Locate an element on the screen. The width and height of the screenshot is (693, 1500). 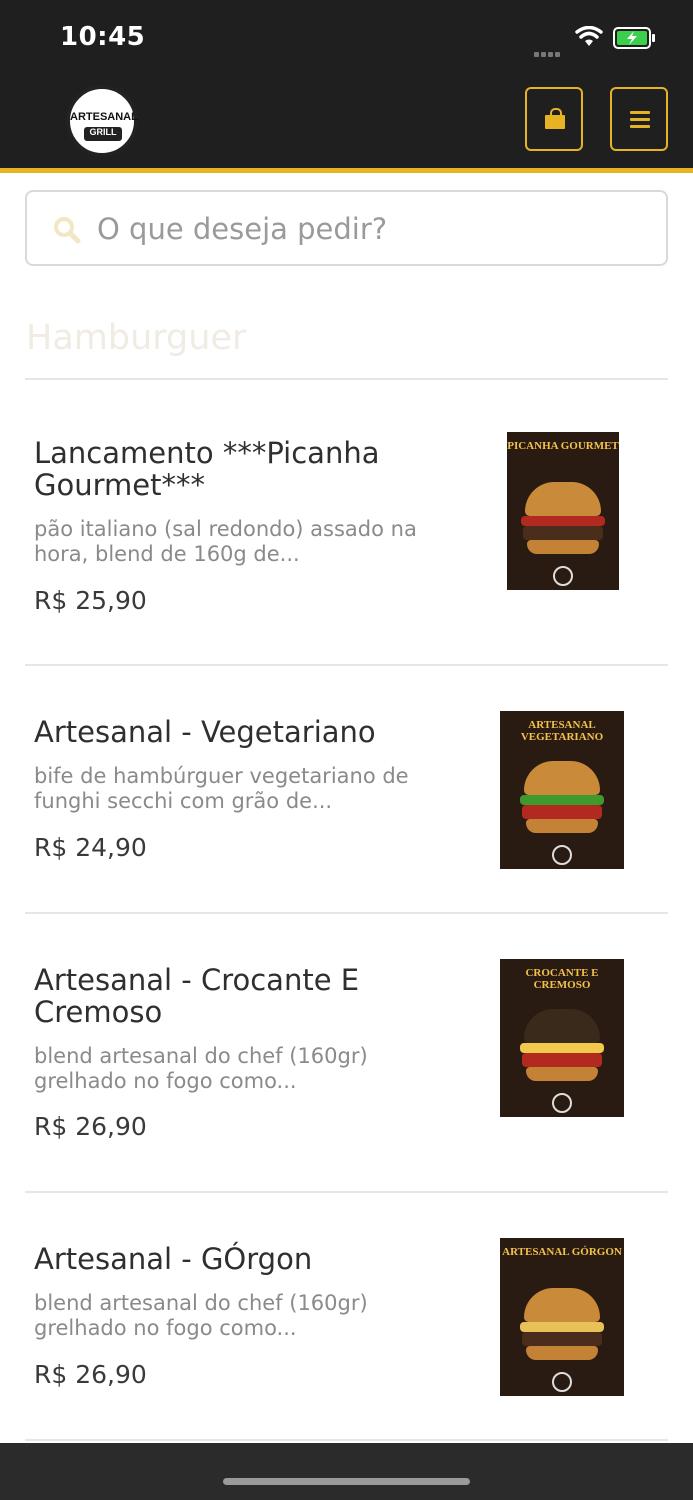
brand-logo: ARTESANAL GRILL is located at coordinates (102, 121).